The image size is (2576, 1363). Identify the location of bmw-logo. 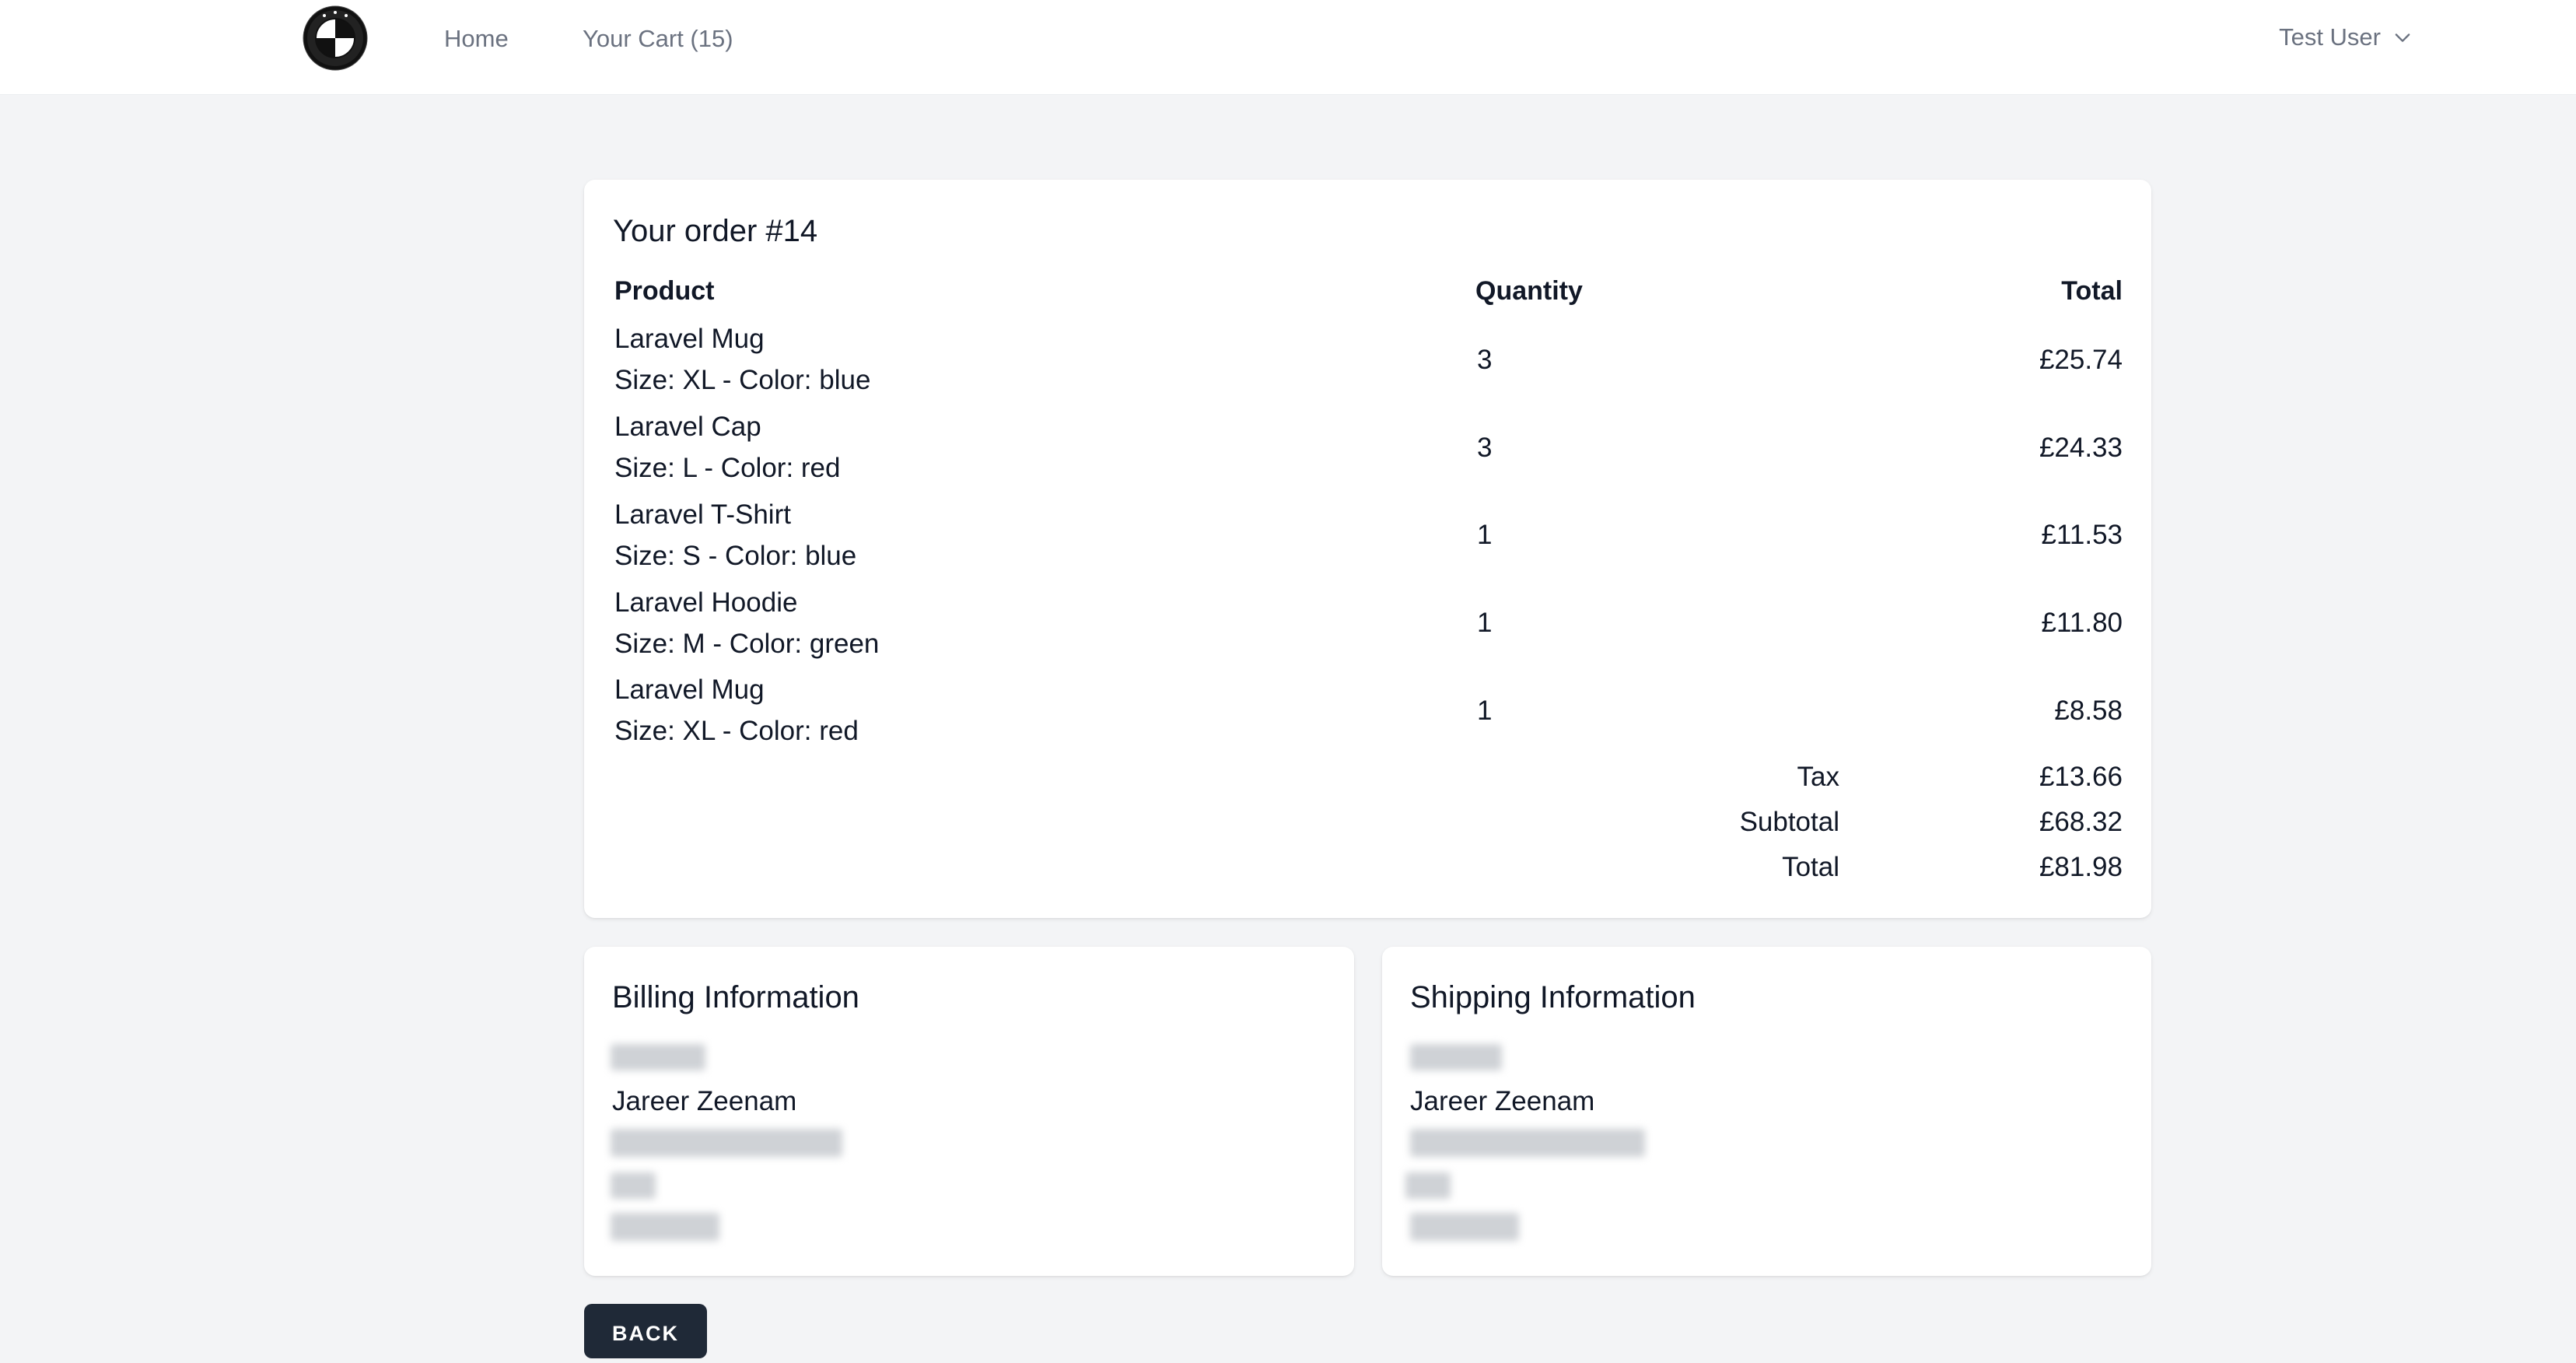
(336, 38).